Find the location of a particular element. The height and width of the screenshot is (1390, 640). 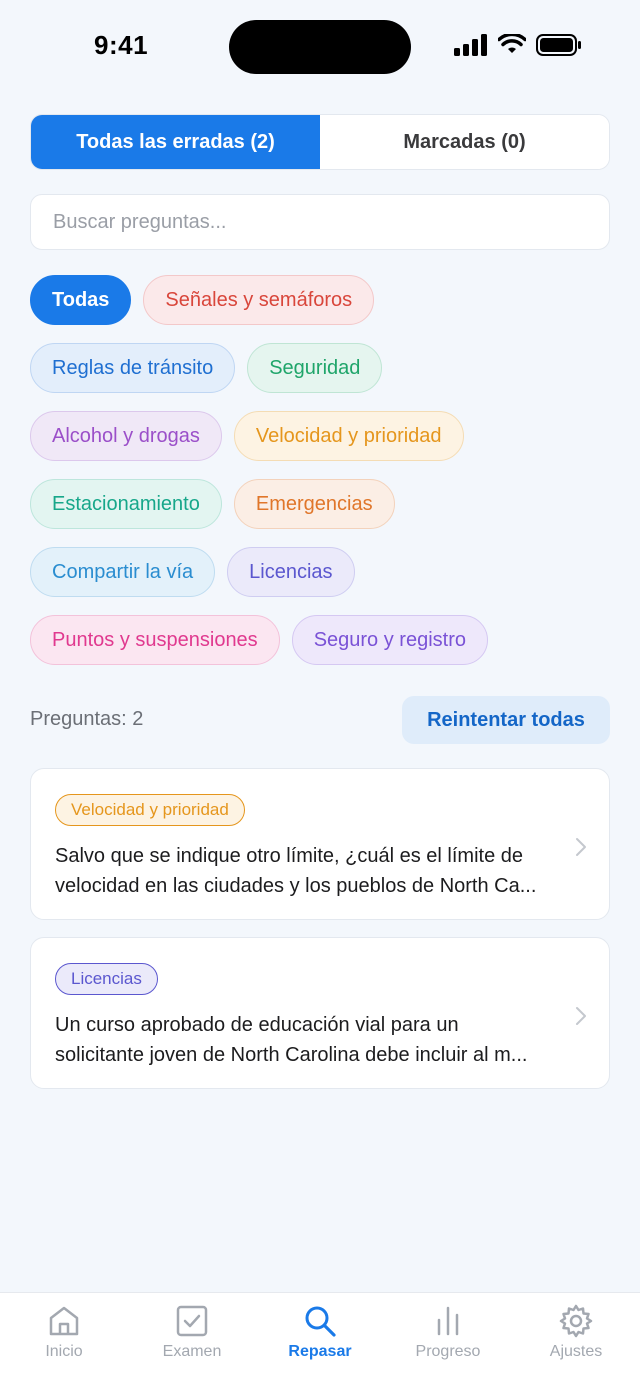

question-category-tag: Velocidad y prioridad is located at coordinates (150, 810).